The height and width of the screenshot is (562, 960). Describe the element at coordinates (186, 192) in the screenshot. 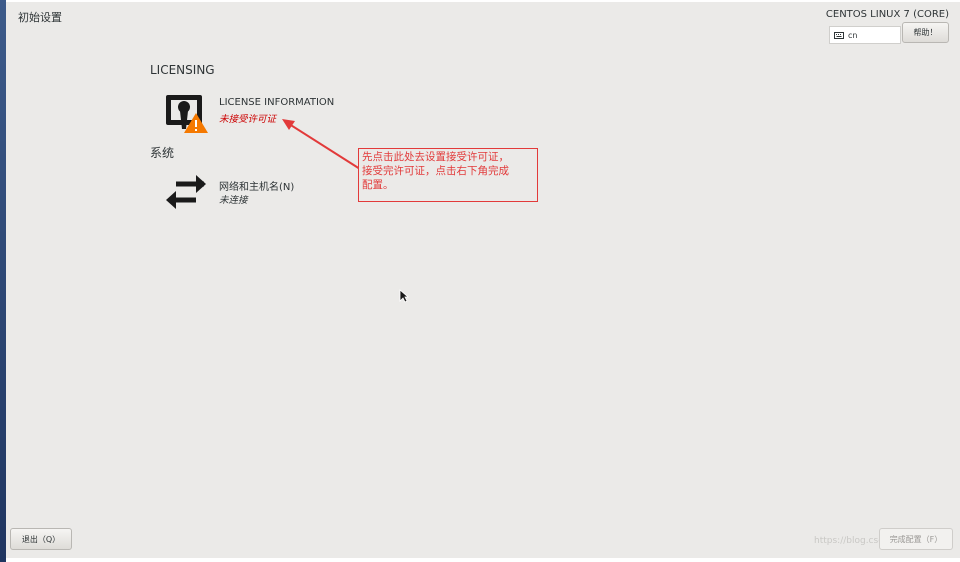

I see `network-arrows-icon` at that location.